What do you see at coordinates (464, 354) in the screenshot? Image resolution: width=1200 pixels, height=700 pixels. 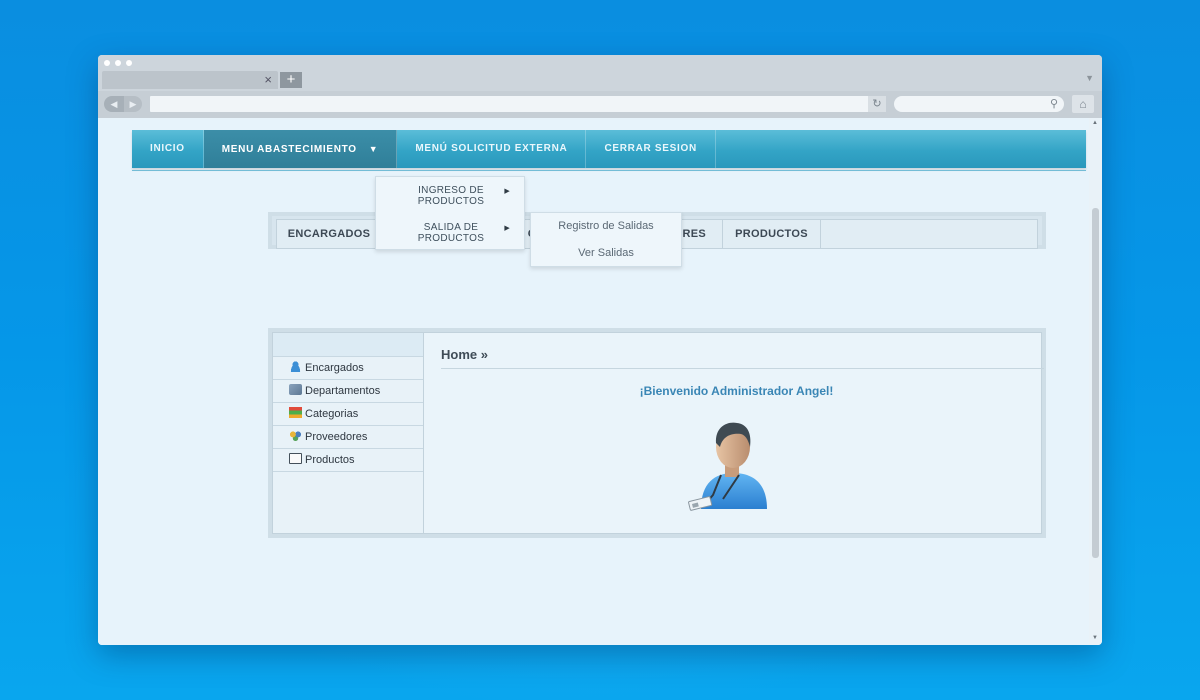 I see `breadcrumb: Home »` at bounding box center [464, 354].